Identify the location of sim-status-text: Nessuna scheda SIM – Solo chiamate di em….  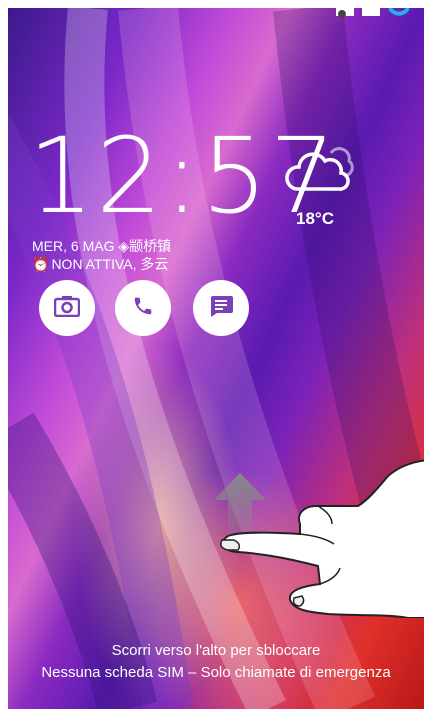
(216, 672).